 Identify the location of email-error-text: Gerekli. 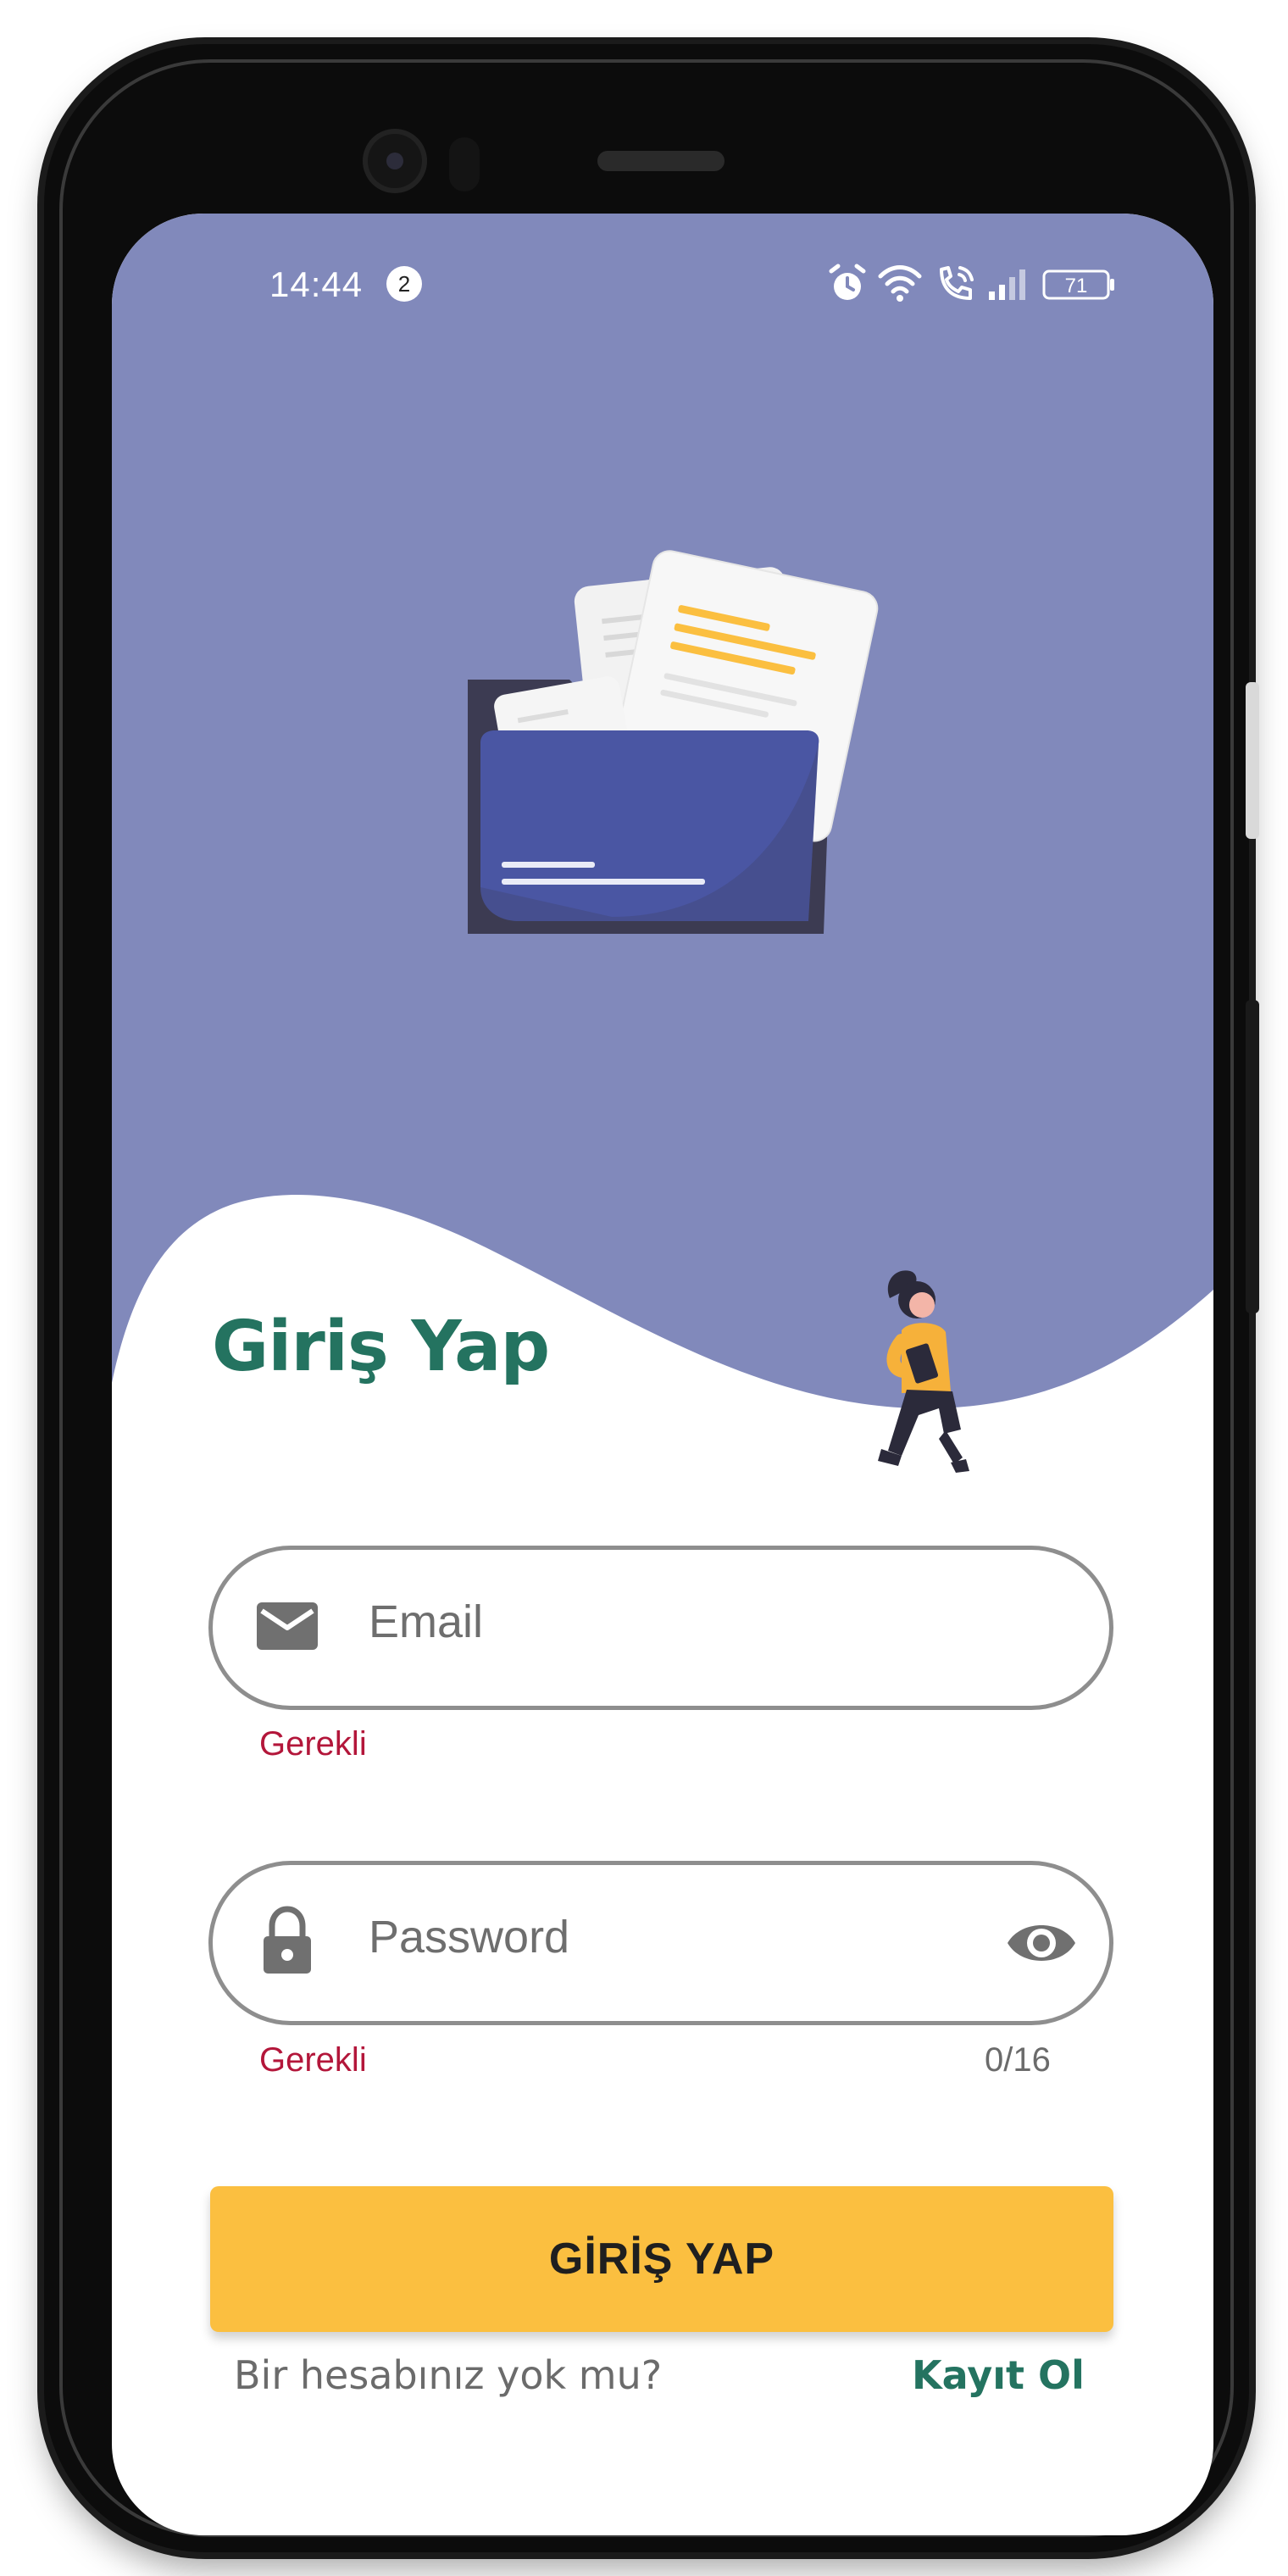
(313, 1744).